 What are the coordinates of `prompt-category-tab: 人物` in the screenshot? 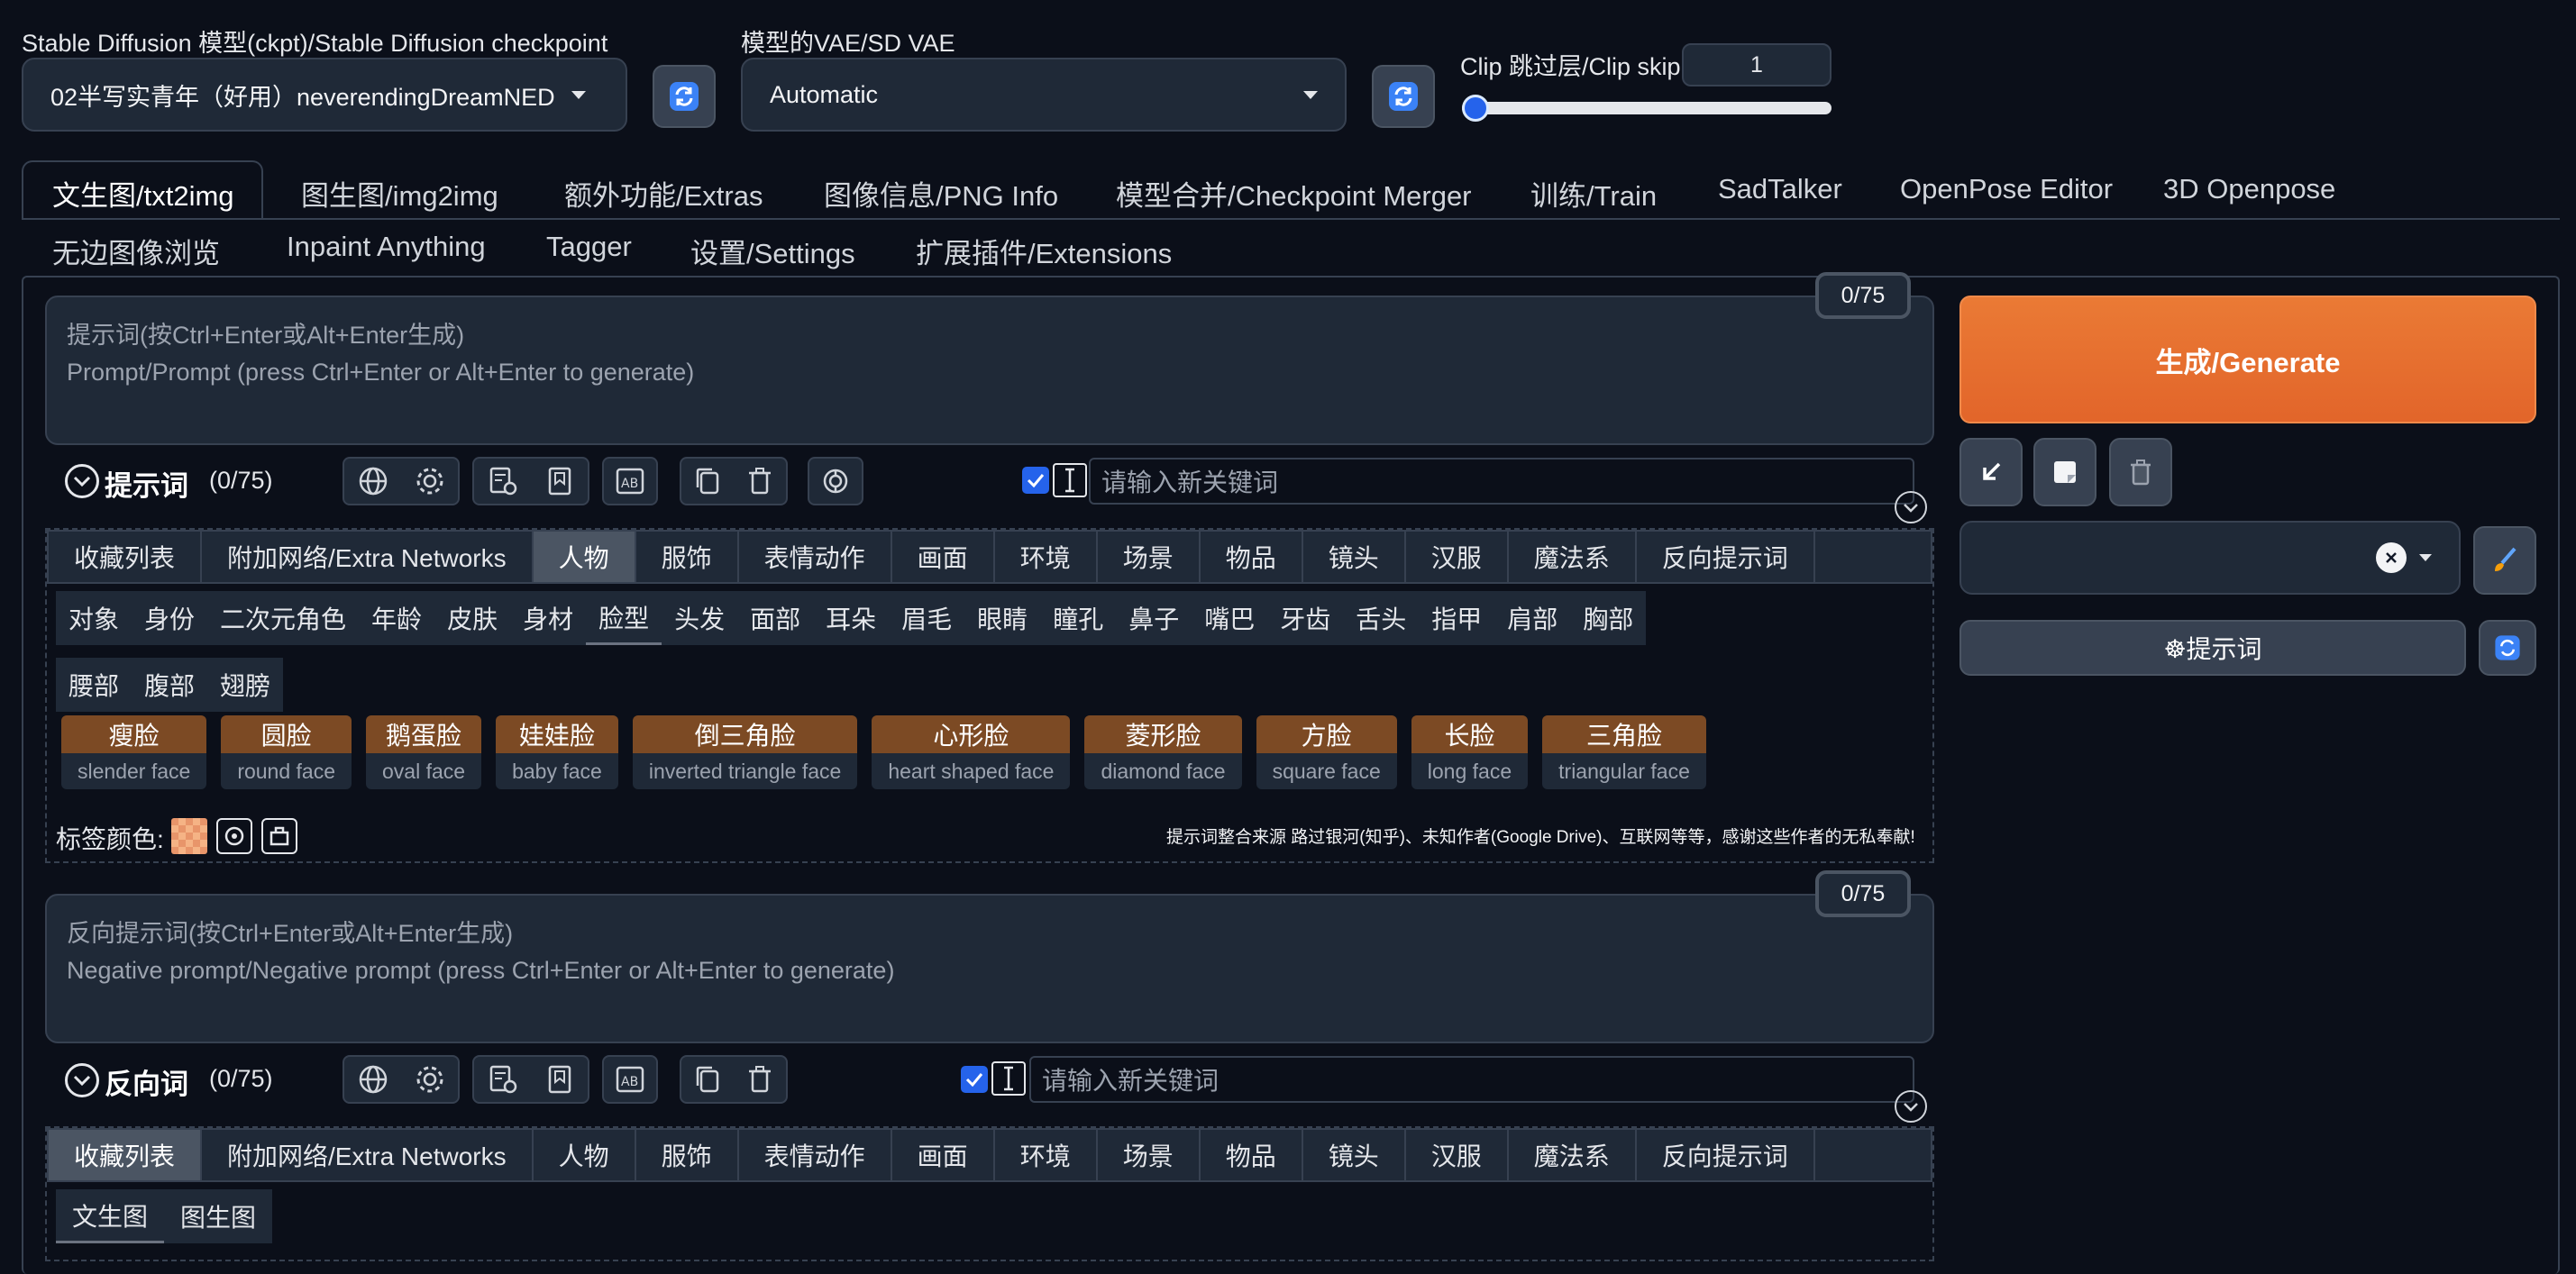 It's located at (584, 557).